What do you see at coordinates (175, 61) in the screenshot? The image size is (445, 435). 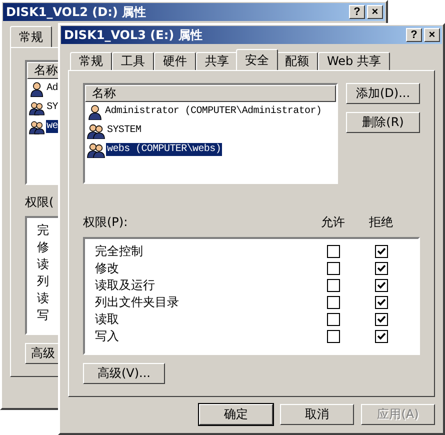 I see `tab: 硬件` at bounding box center [175, 61].